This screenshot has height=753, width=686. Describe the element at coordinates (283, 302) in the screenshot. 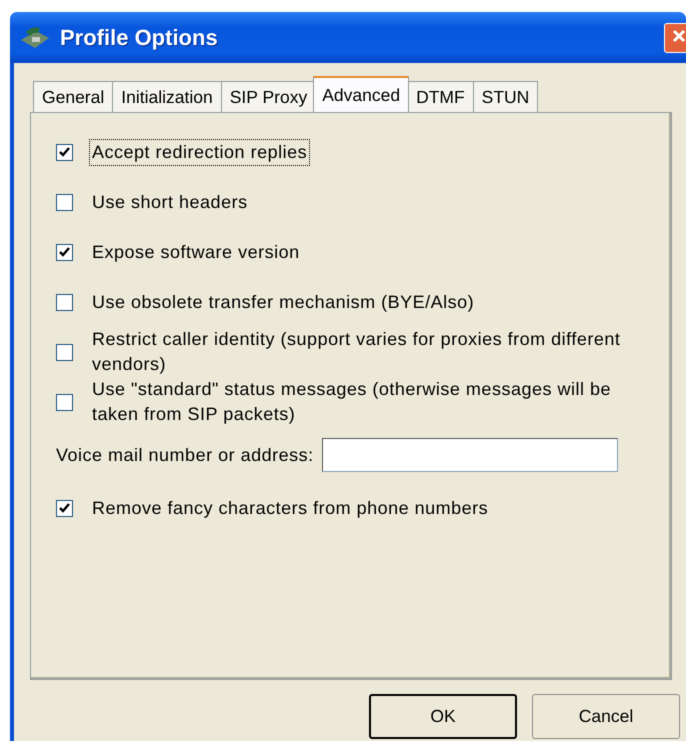

I see `checkbox-label: Use obsolete transfer mechanism (BYE/Also)` at that location.